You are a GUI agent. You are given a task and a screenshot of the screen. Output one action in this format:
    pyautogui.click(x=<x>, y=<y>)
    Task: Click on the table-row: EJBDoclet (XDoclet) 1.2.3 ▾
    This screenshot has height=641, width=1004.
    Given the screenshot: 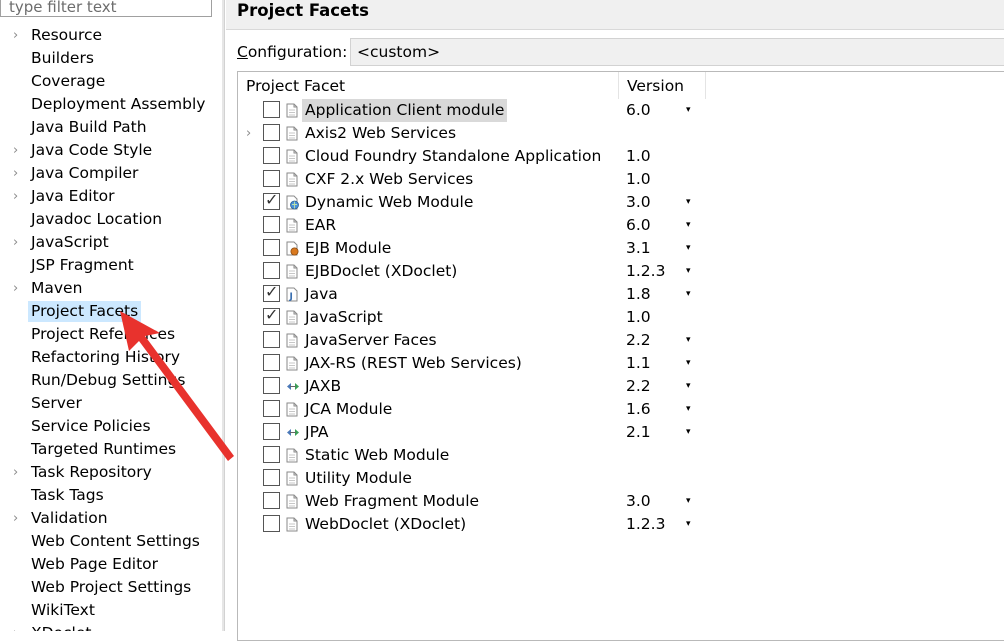 What is the action you would take?
    pyautogui.click(x=621, y=271)
    